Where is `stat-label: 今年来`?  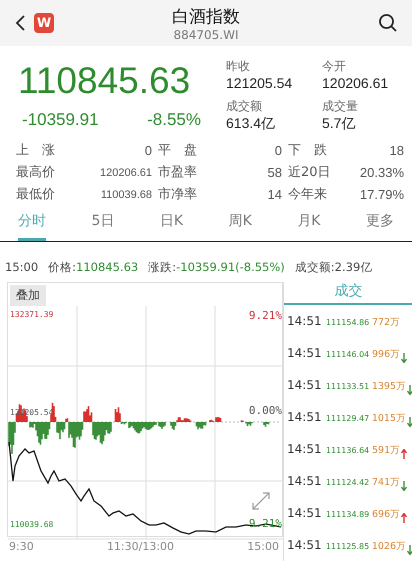 stat-label: 今年来 is located at coordinates (308, 195).